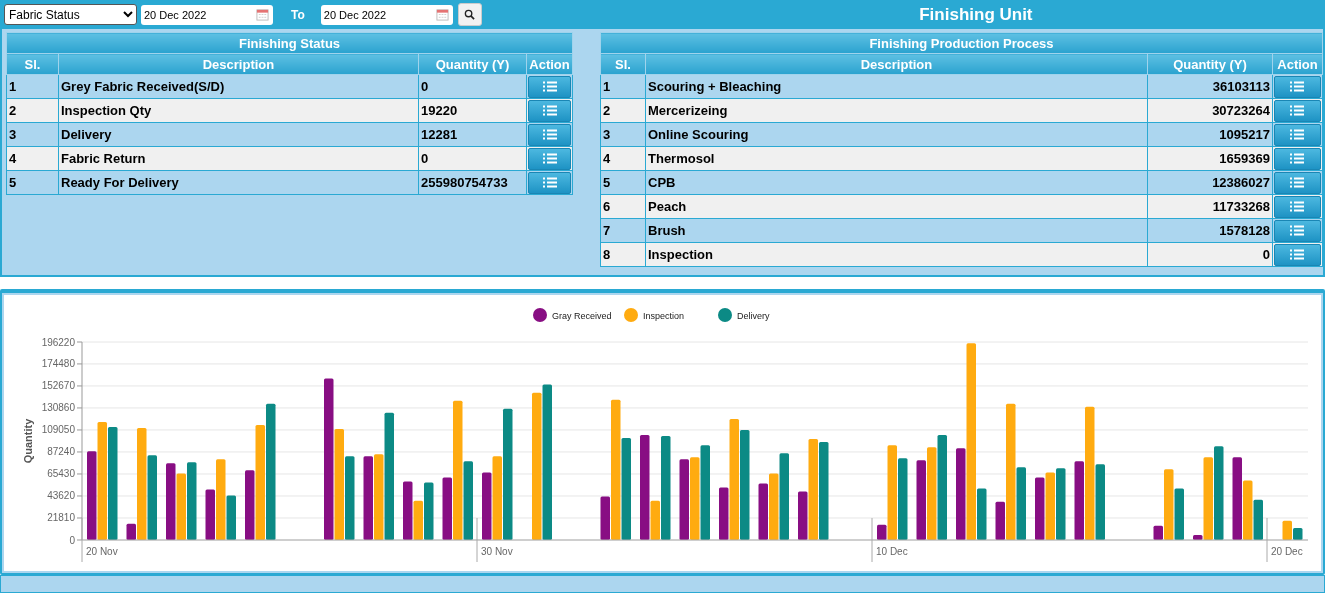 The width and height of the screenshot is (1325, 593). I want to click on table-cell: 12281, so click(472, 134).